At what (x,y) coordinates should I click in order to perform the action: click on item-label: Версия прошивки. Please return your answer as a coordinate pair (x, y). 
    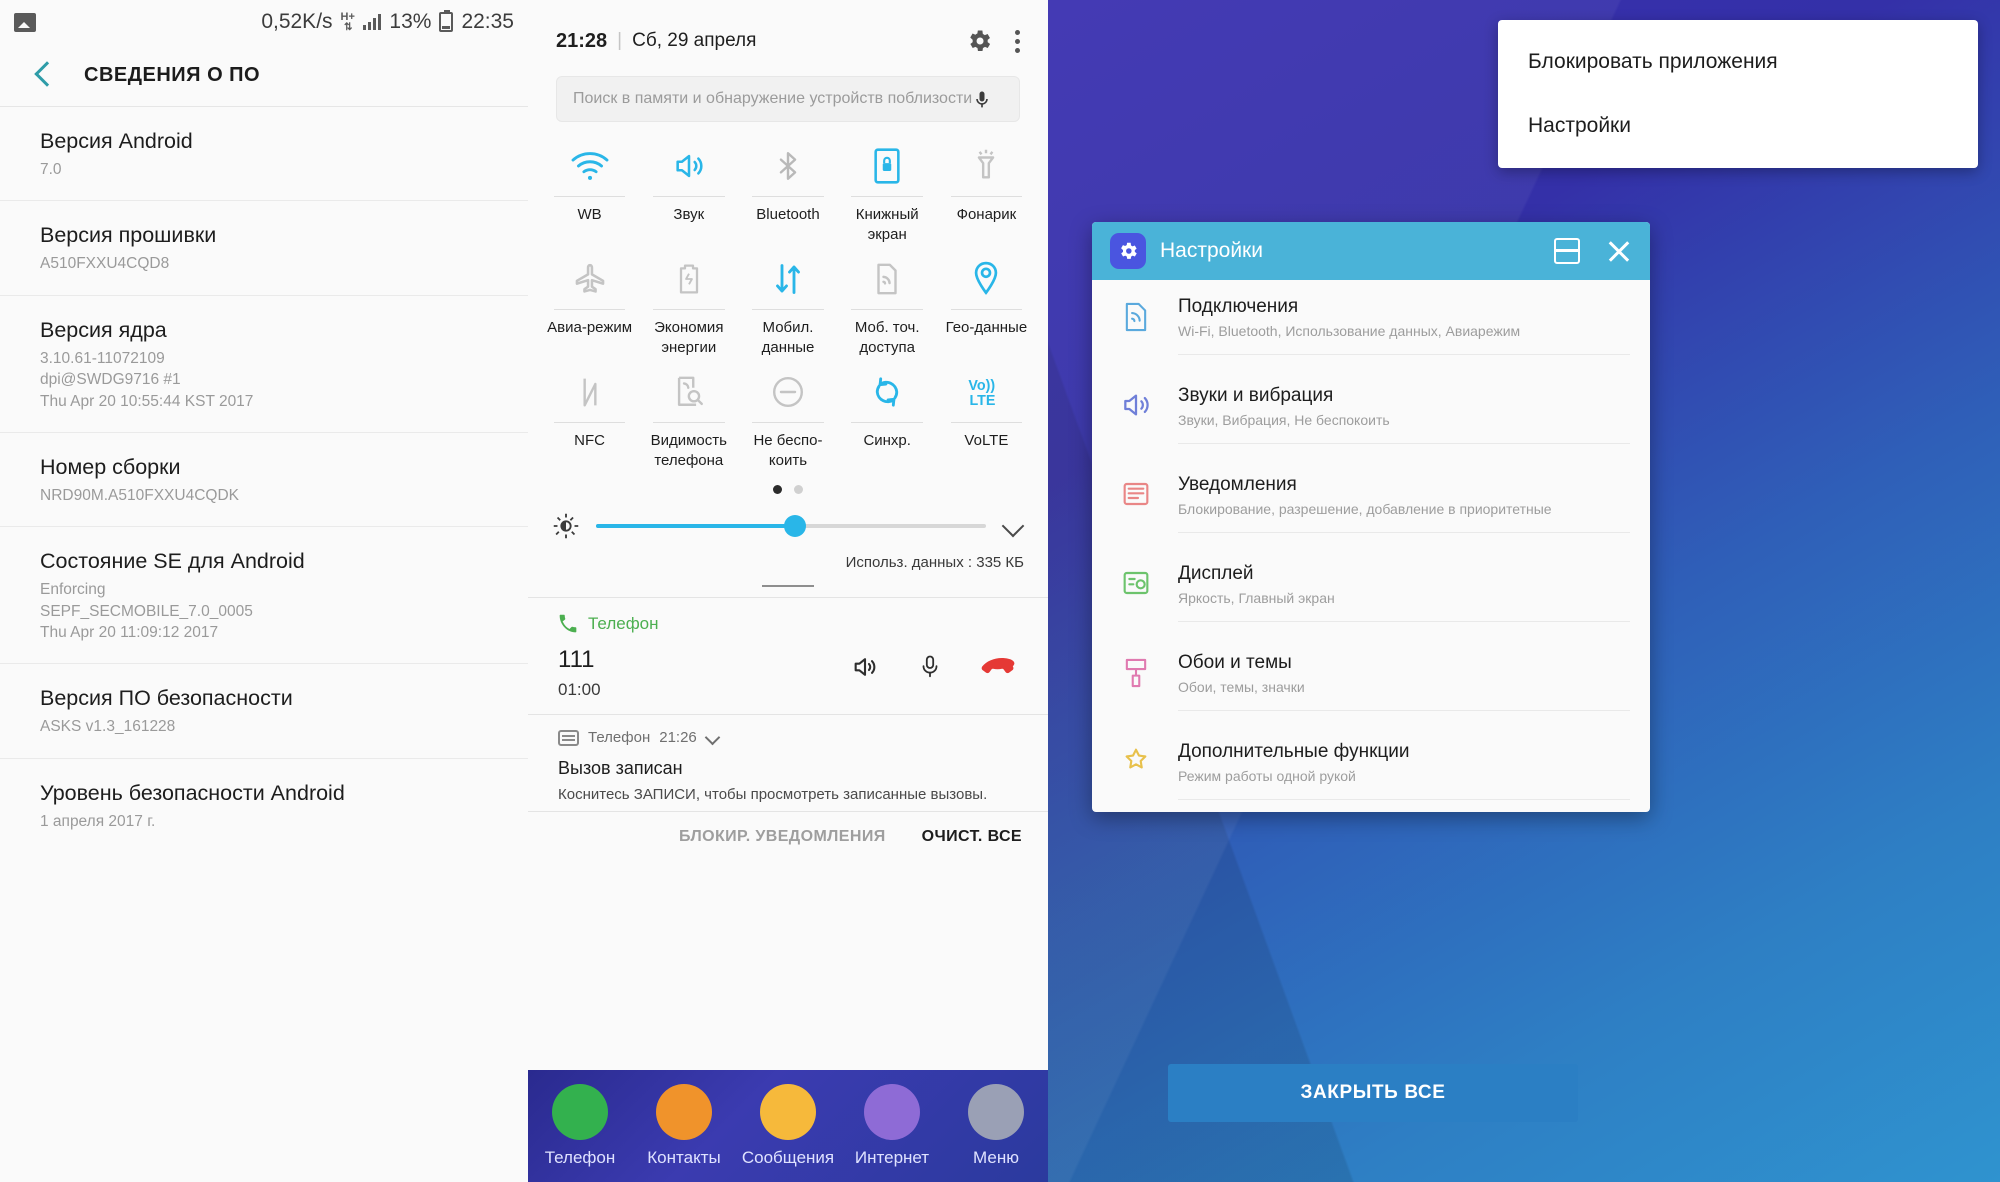
    Looking at the image, I should click on (128, 235).